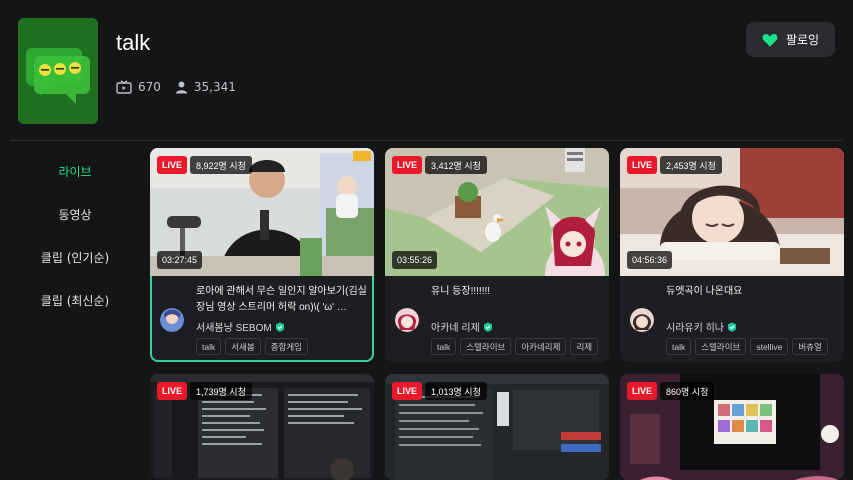 The height and width of the screenshot is (480, 853). I want to click on following-button: 팔로잉, so click(790, 39).